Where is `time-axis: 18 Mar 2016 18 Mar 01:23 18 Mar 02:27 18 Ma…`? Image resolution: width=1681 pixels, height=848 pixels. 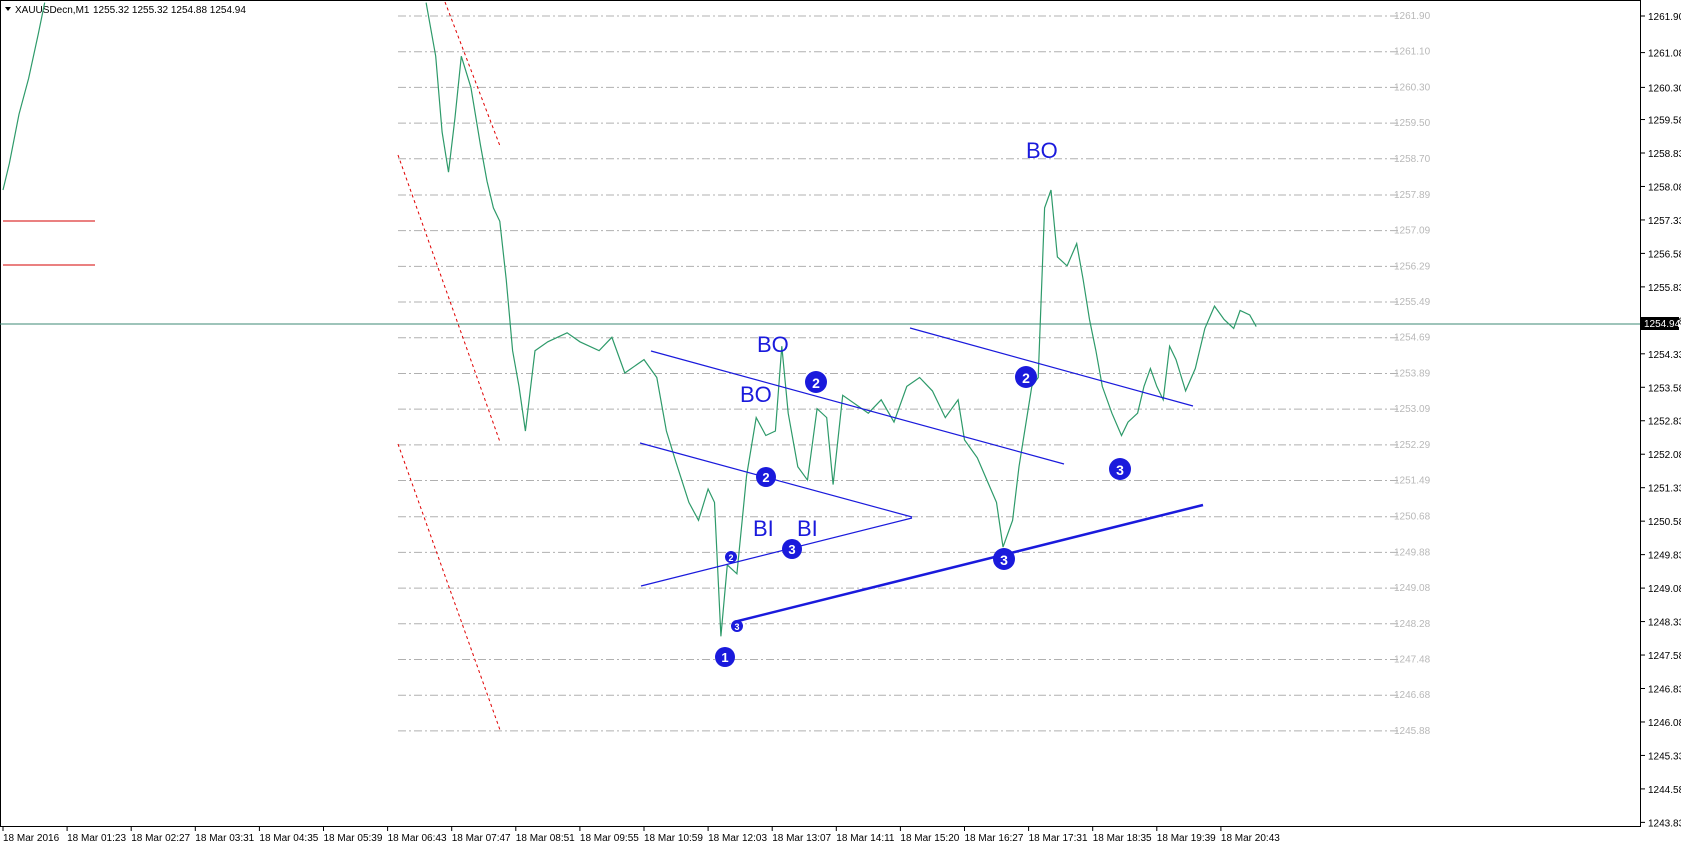
time-axis: 18 Mar 2016 18 Mar 01:23 18 Mar 02:27 18 Ma… is located at coordinates (641, 835).